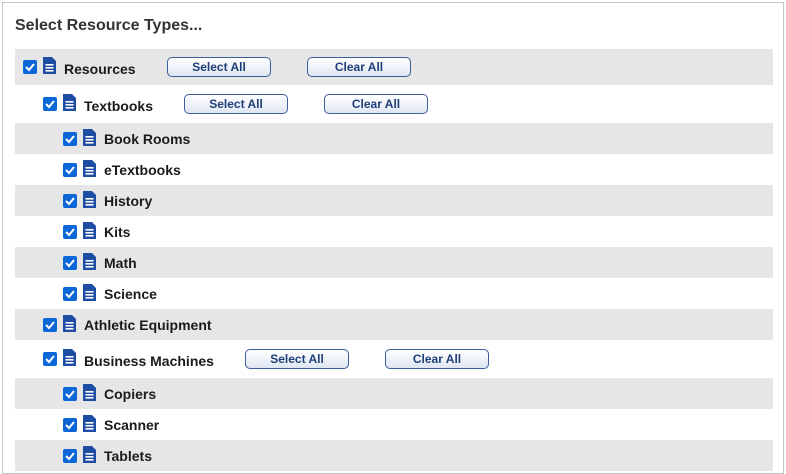 The height and width of the screenshot is (474, 786). What do you see at coordinates (394, 138) in the screenshot?
I see `tree-row-book-rooms: Book Rooms` at bounding box center [394, 138].